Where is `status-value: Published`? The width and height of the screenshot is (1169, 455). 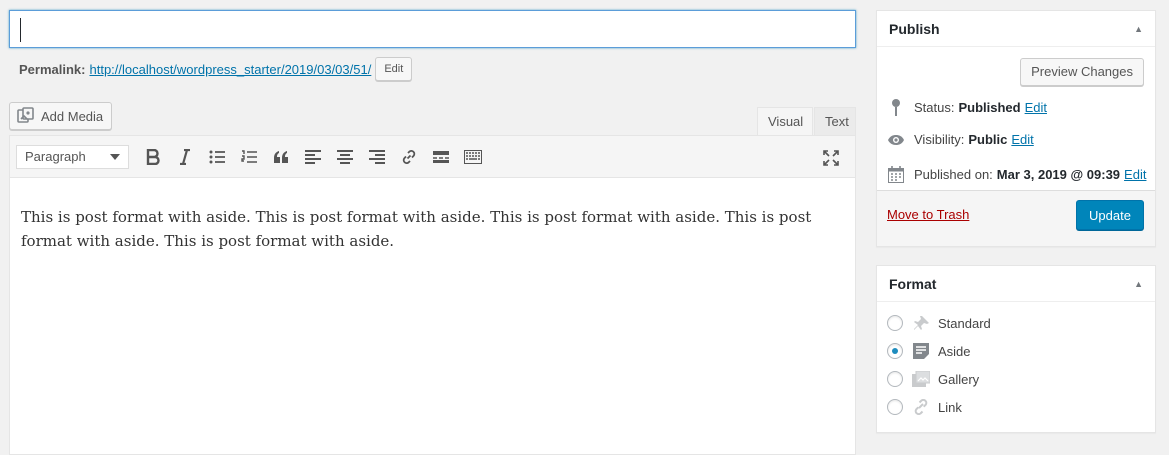
status-value: Published is located at coordinates (989, 107).